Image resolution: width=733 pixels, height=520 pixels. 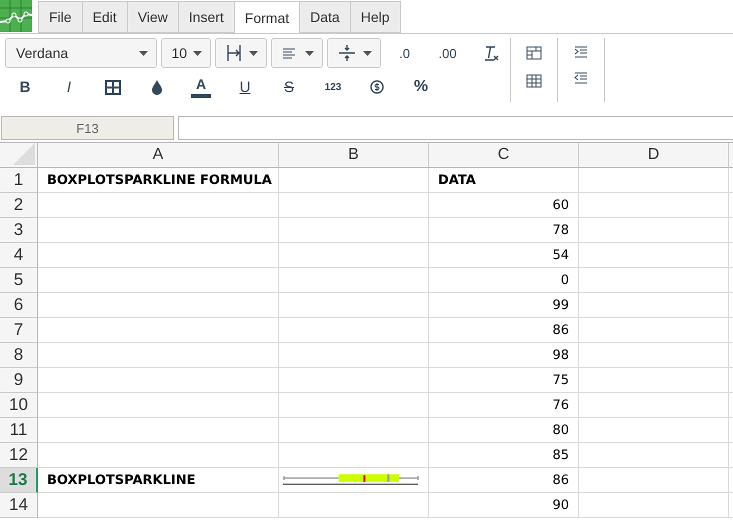 What do you see at coordinates (504, 255) in the screenshot?
I see `table-cell: 54` at bounding box center [504, 255].